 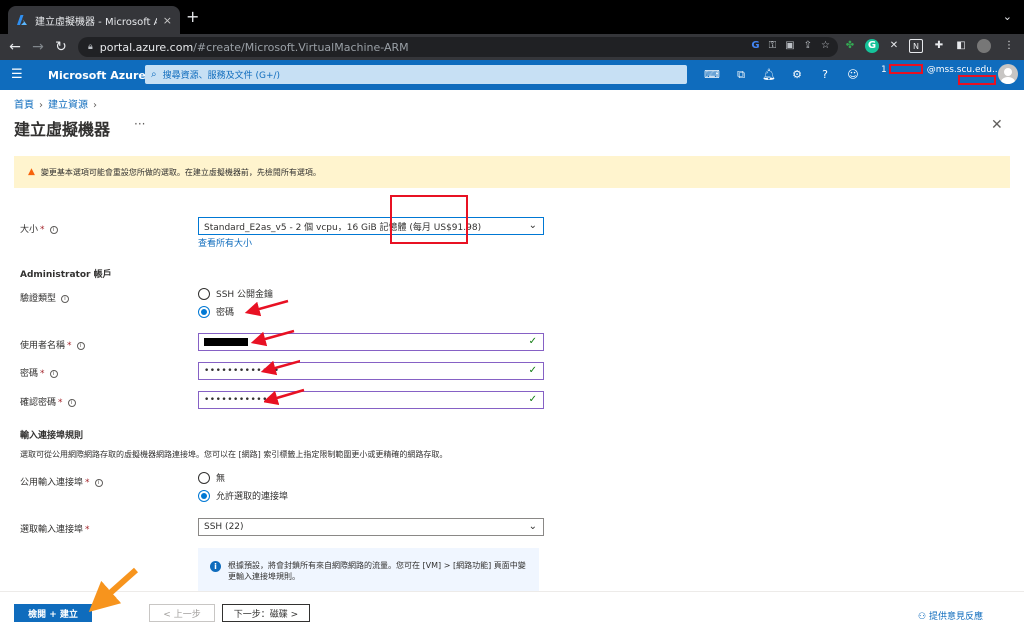 What do you see at coordinates (939, 46) in the screenshot?
I see `extensions-puzzle-icon: ✚` at bounding box center [939, 46].